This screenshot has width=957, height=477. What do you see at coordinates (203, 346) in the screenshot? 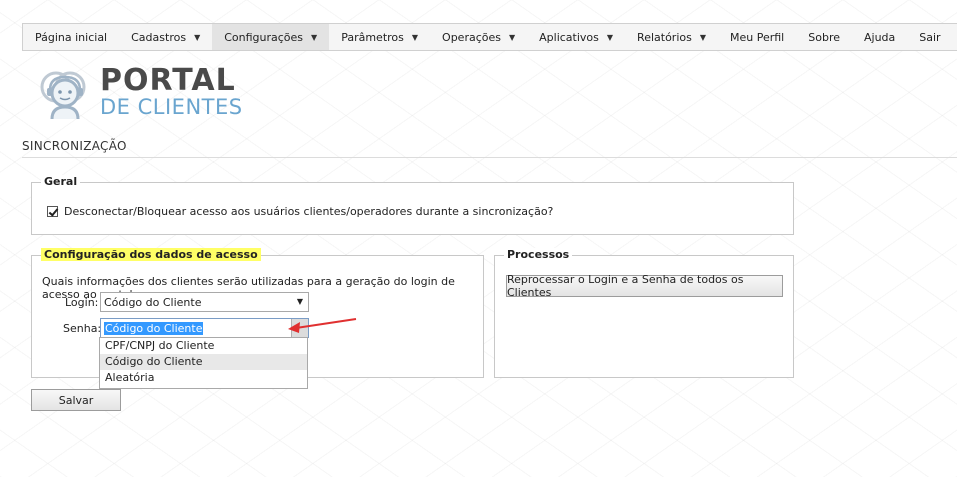
I see `senha-option-cpf: CPF/CNPJ do Cliente` at bounding box center [203, 346].